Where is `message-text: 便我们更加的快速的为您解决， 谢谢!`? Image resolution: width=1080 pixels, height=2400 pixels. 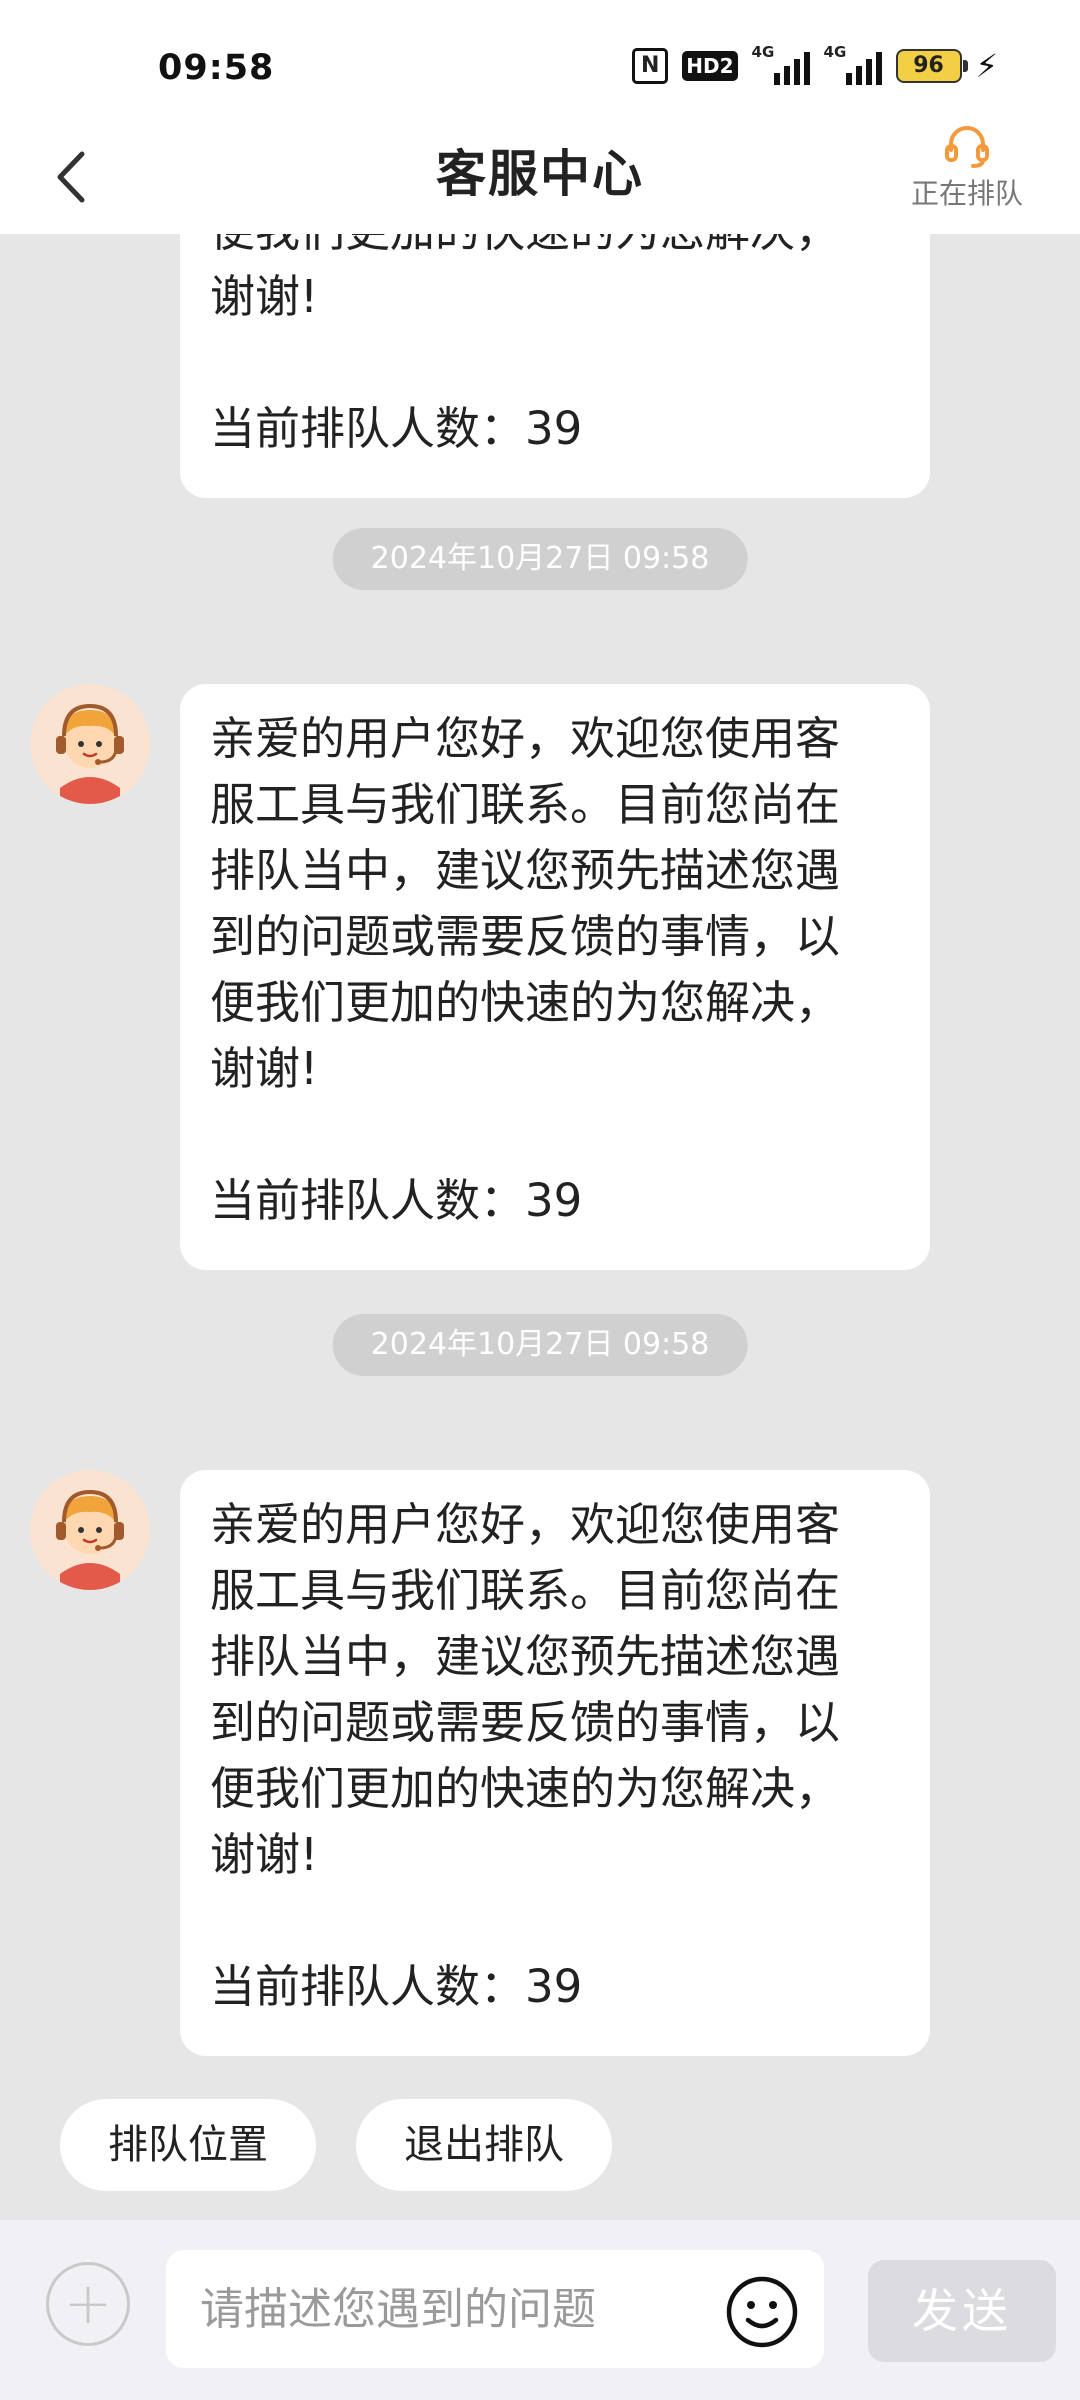
message-text: 便我们更加的快速的为您解决， 谢谢! is located at coordinates (525, 278).